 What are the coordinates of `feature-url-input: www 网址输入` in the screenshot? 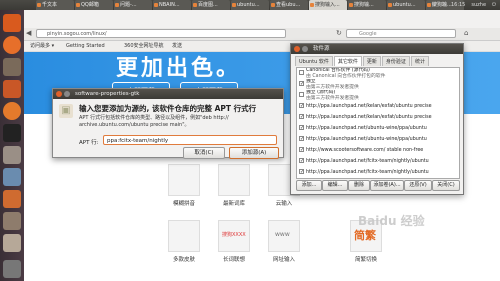 It's located at (284, 241).